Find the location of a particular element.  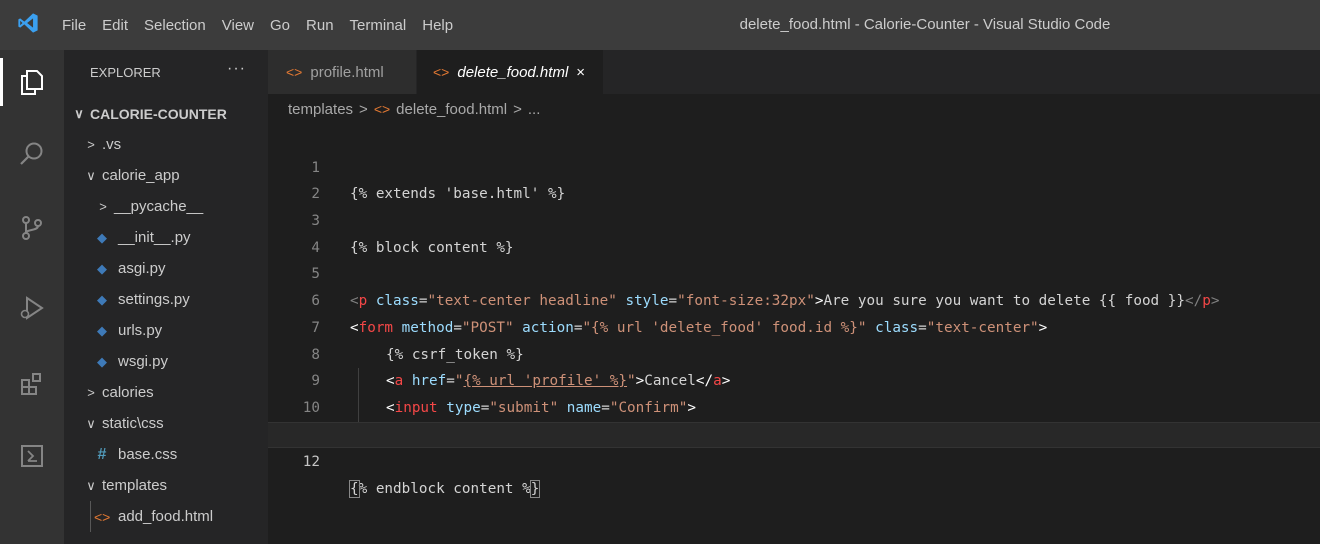

search-icon is located at coordinates (31, 153).